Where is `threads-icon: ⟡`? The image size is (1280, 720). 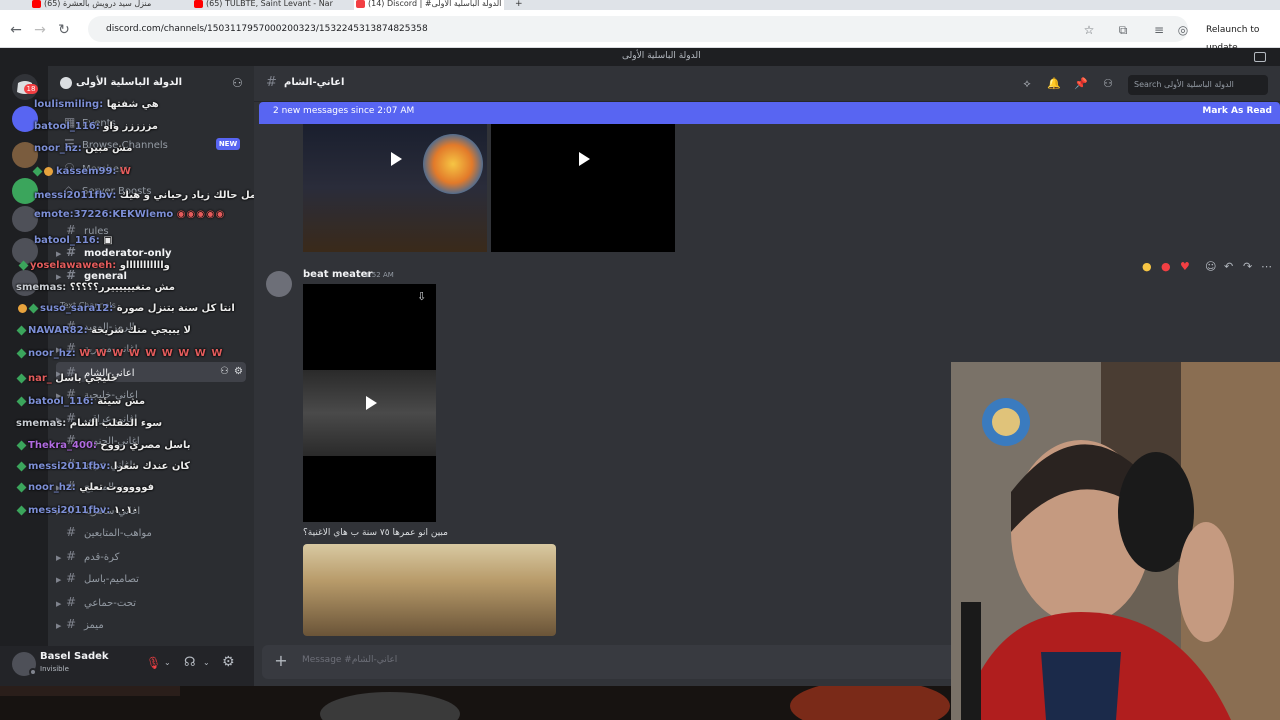 threads-icon: ⟡ is located at coordinates (1027, 84).